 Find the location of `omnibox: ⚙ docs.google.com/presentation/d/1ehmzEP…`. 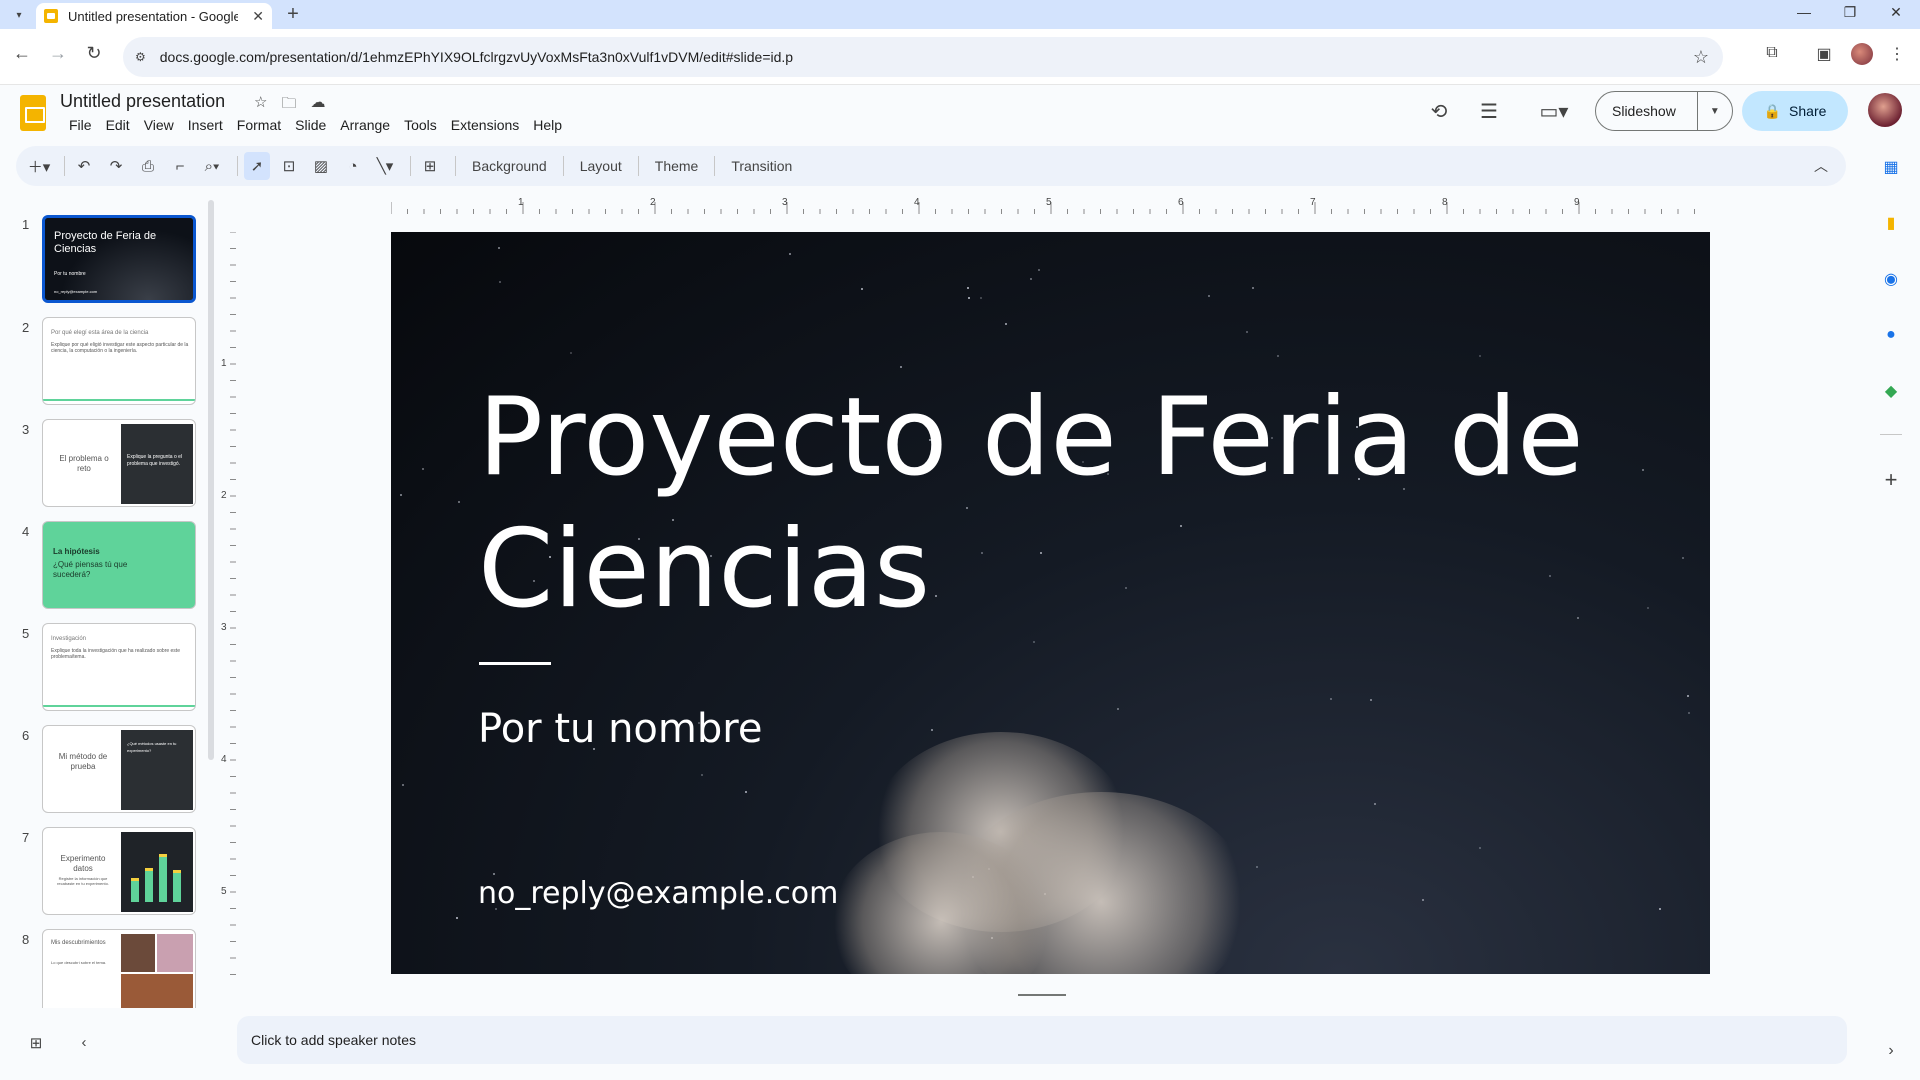

omnibox: ⚙ docs.google.com/presentation/d/1ehmzEP… is located at coordinates (923, 57).